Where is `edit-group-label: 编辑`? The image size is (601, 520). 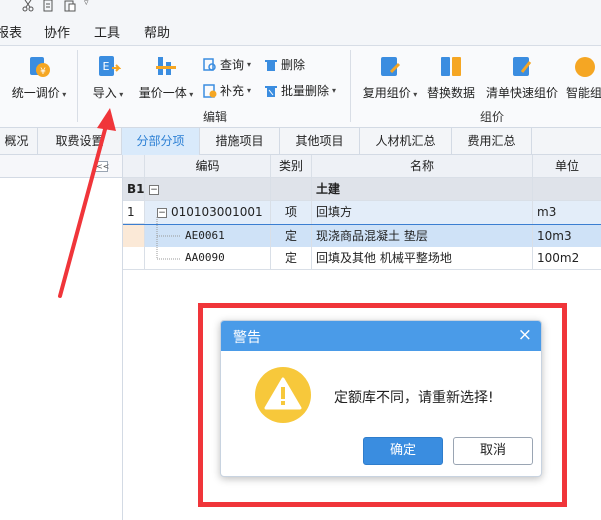
edit-group-label: 编辑 is located at coordinates (215, 117).